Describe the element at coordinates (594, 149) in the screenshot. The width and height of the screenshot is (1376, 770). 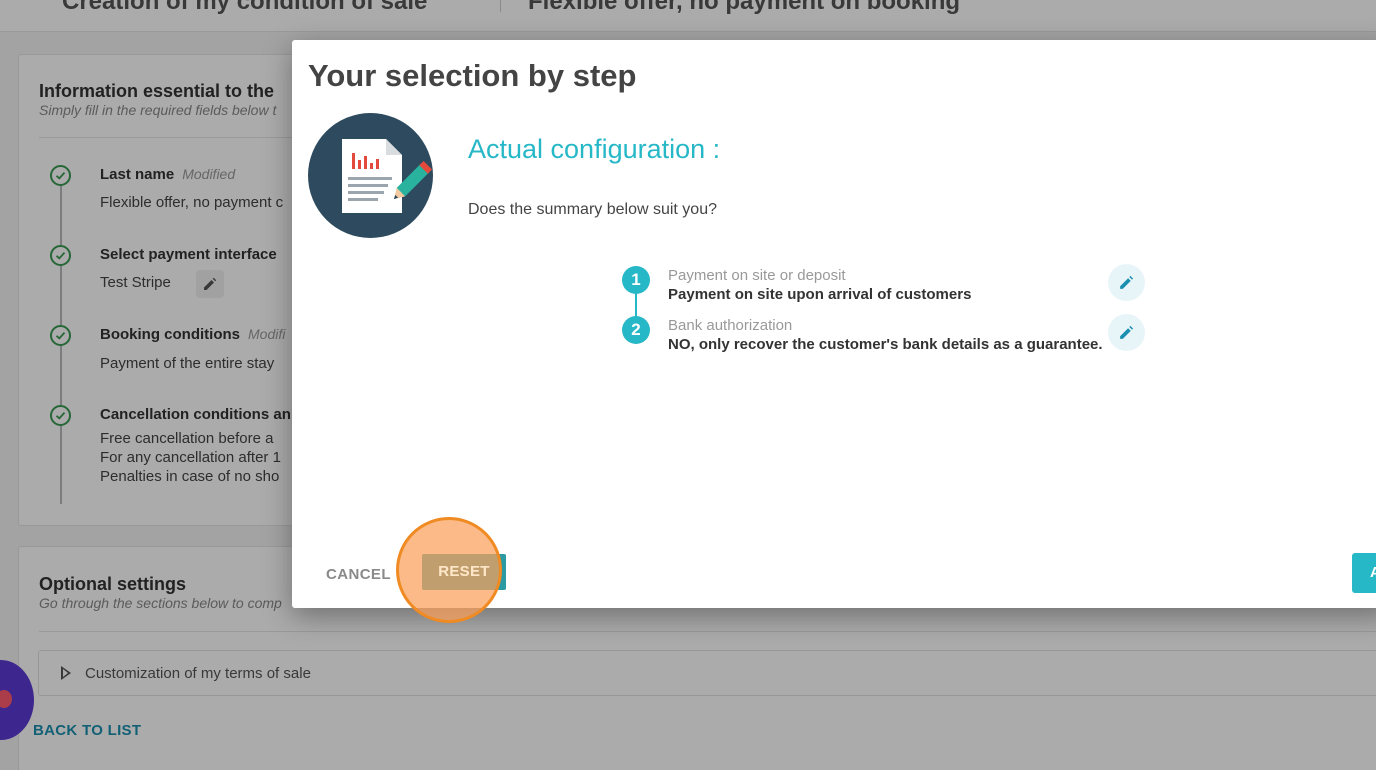
I see `configuration-title: Actual configuration :` at that location.